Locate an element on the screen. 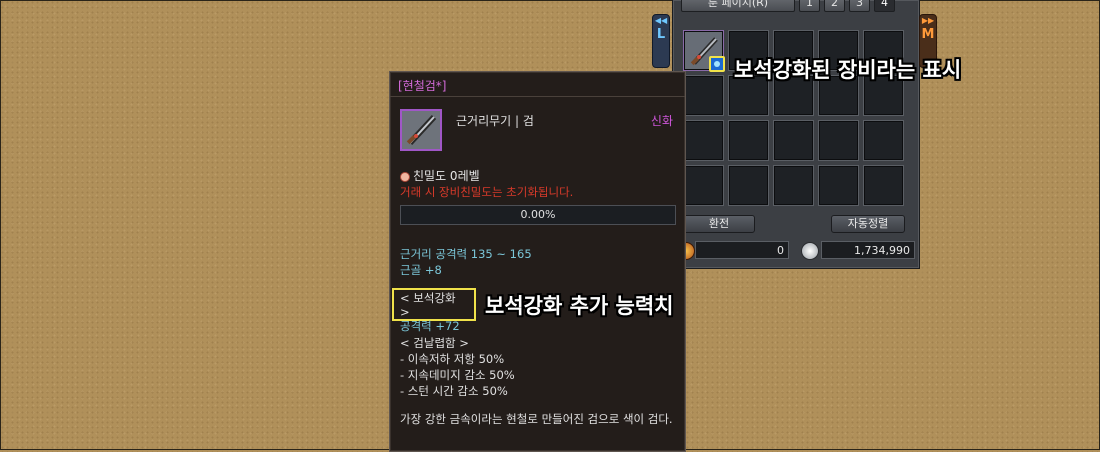 Image resolution: width=1100 pixels, height=452 pixels. left-tab-label: L is located at coordinates (661, 34).